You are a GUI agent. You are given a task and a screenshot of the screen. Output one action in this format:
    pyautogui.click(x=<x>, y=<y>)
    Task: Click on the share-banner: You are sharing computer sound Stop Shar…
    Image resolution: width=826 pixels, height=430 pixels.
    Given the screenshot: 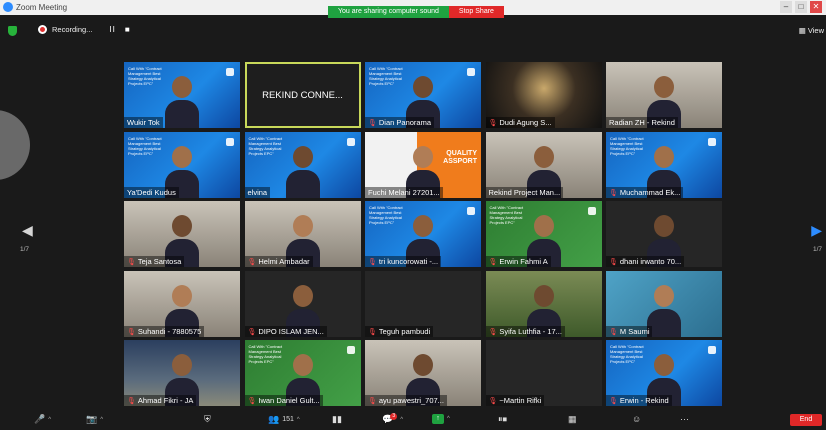 What is the action you would take?
    pyautogui.click(x=416, y=12)
    